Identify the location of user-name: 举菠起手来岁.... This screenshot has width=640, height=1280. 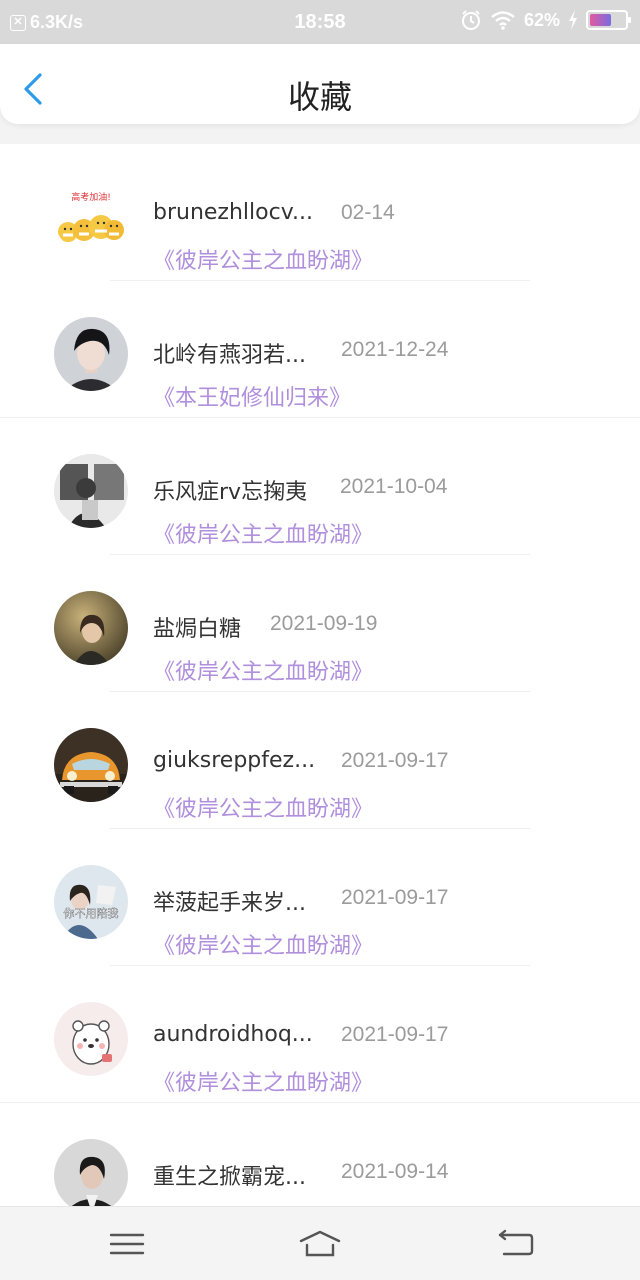
(229, 903).